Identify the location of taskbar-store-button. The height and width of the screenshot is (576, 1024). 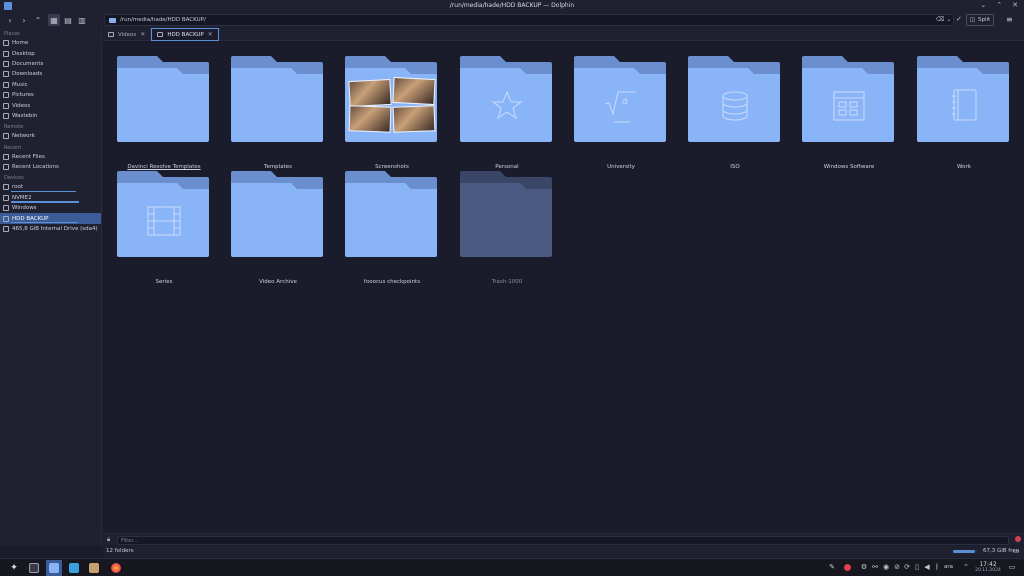
(74, 568).